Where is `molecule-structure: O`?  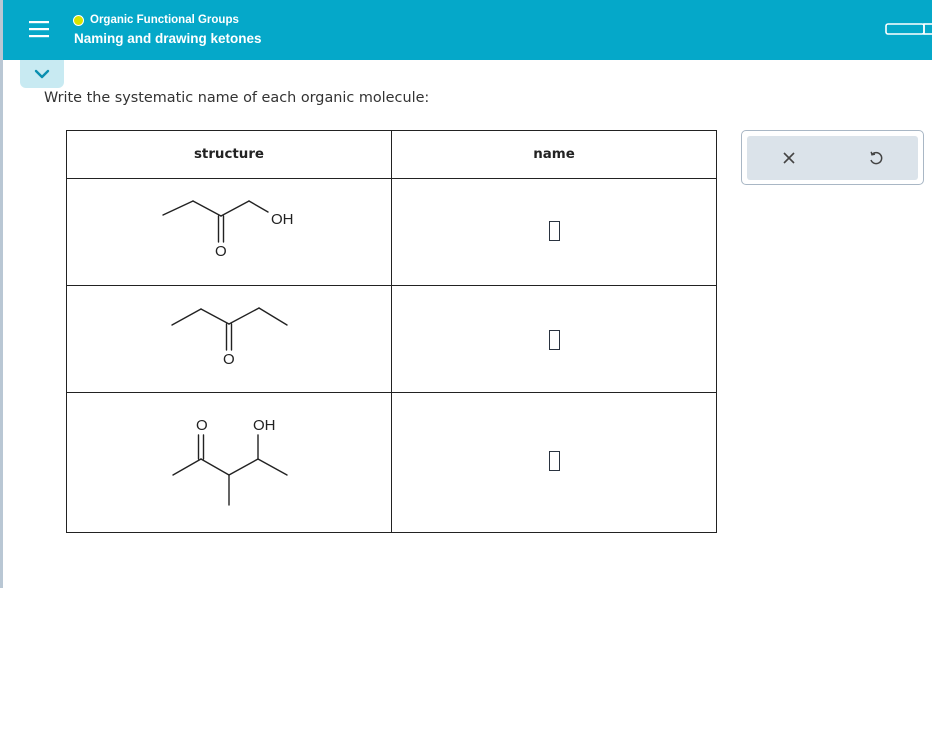 molecule-structure: O is located at coordinates (229, 337).